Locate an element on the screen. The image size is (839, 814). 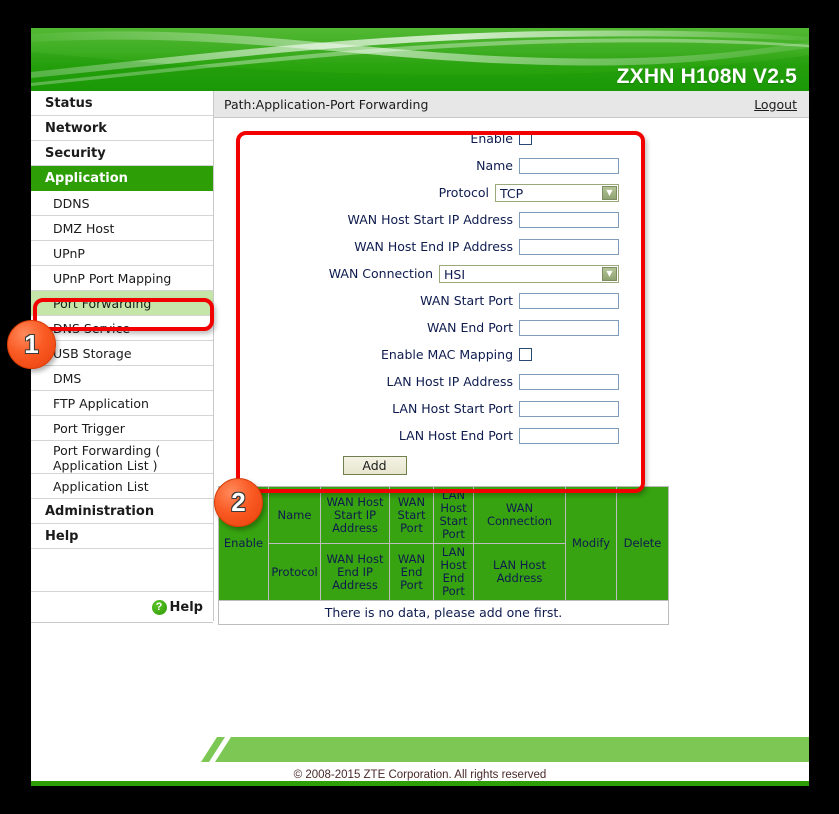
logout-link: Logout is located at coordinates (775, 104).